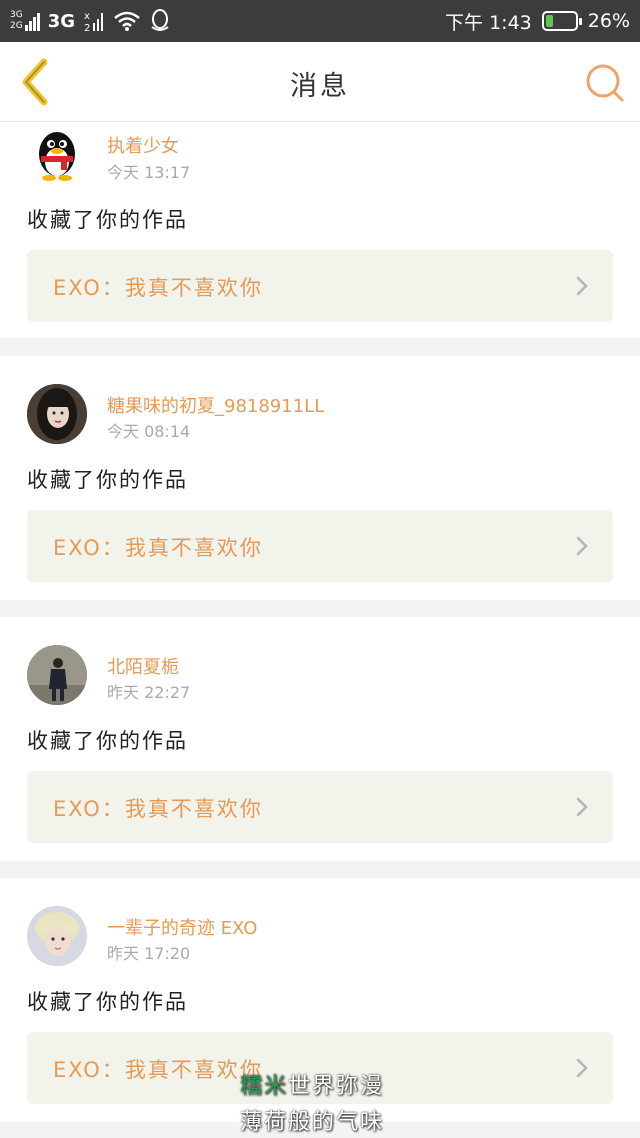 This screenshot has height=1138, width=640. I want to click on timestamp: 今天 13:17, so click(149, 172).